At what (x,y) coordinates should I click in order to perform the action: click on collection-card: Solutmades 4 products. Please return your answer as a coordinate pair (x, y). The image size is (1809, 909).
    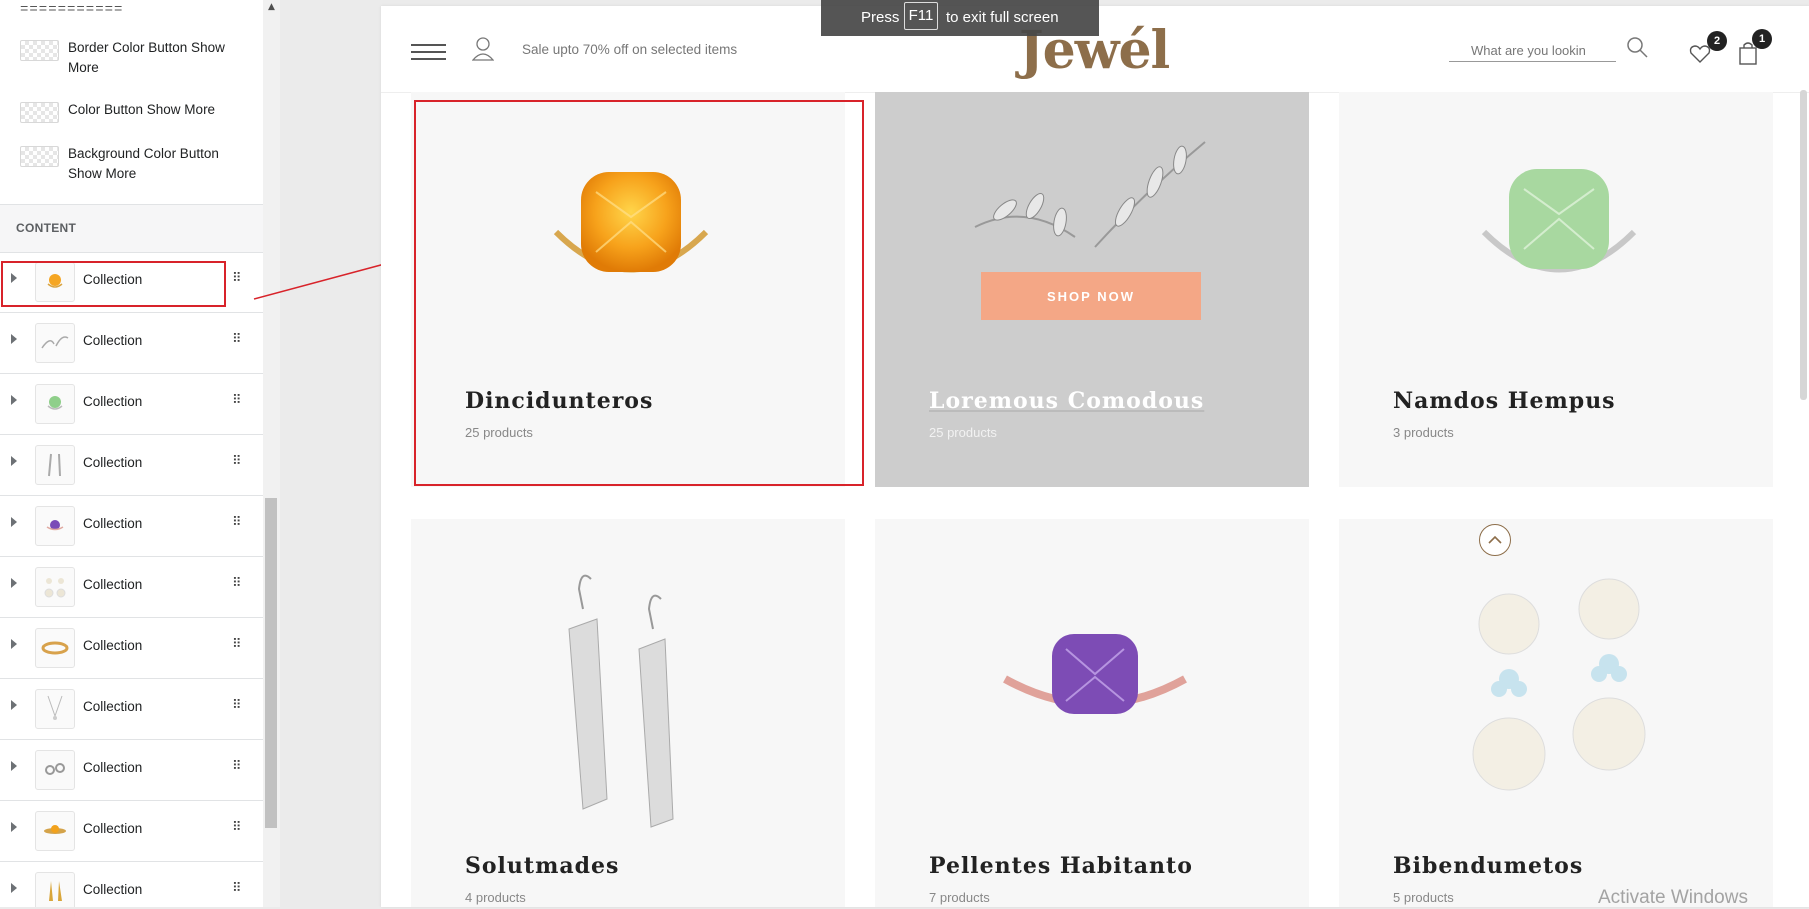
    Looking at the image, I should click on (628, 713).